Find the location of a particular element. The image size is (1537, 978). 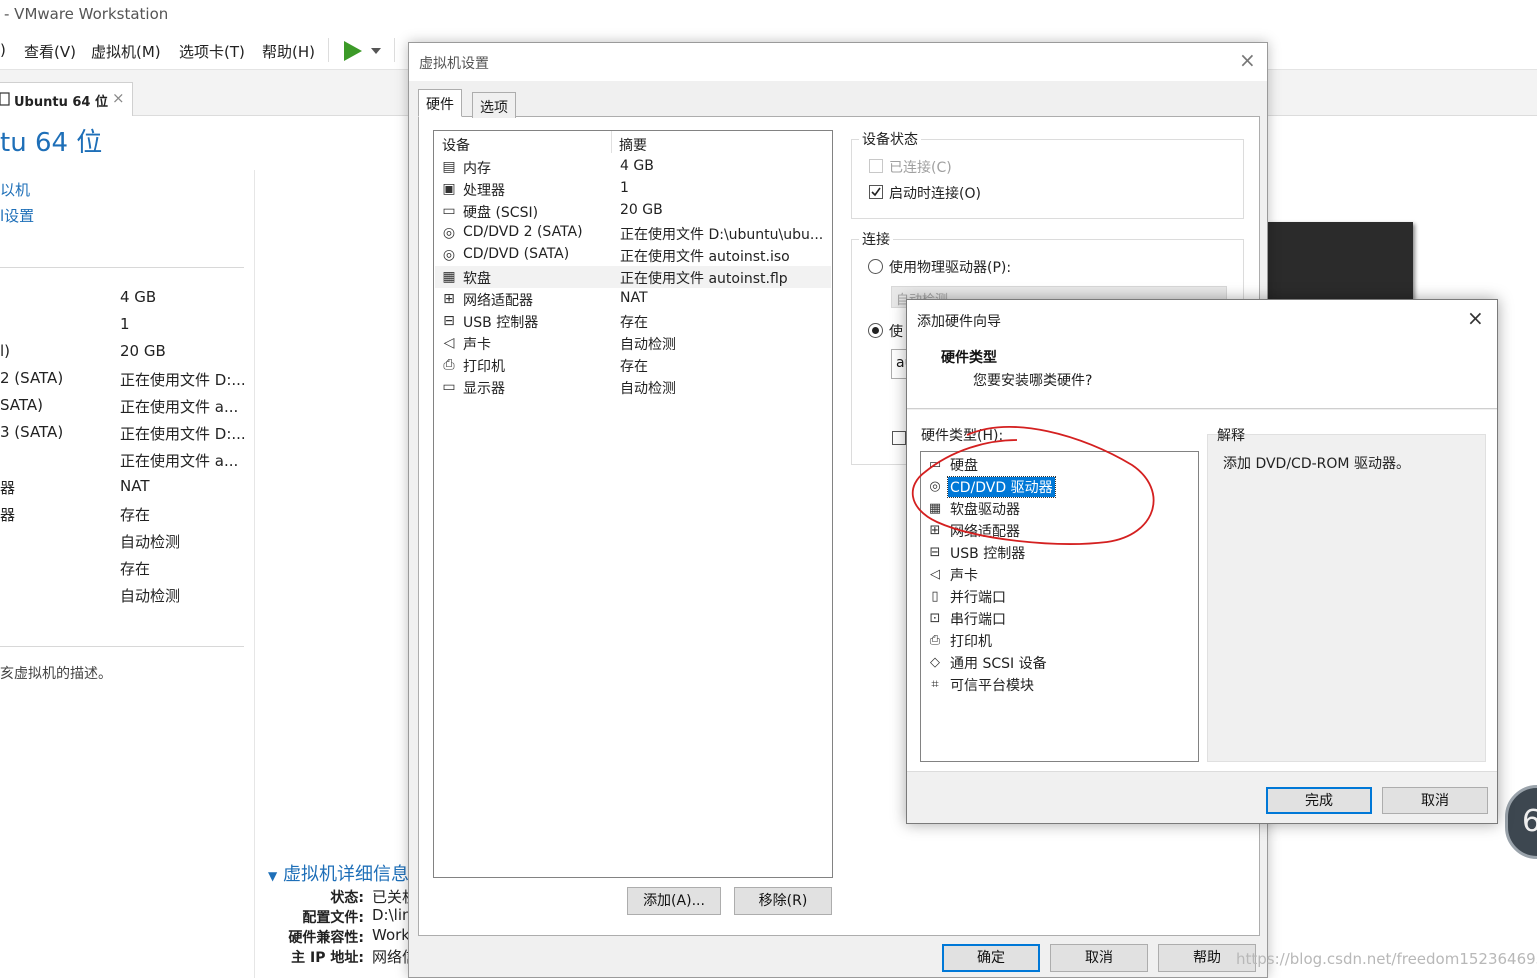

column-header-summary: 摘要 is located at coordinates (633, 145).